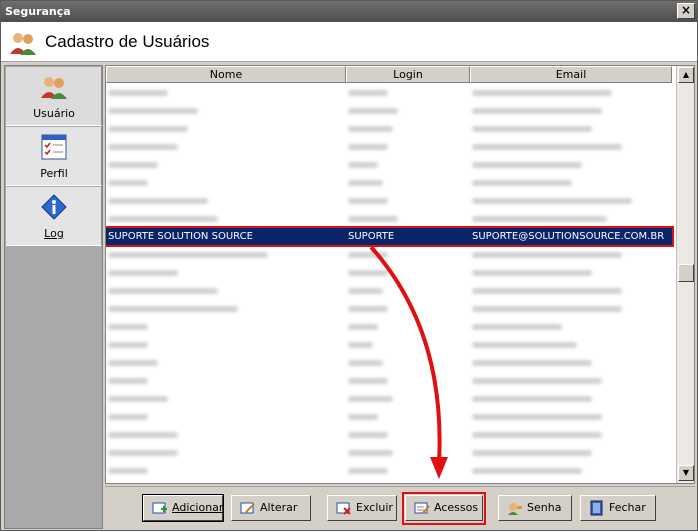  What do you see at coordinates (54, 216) in the screenshot?
I see `sidebar-item-log: Log` at bounding box center [54, 216].